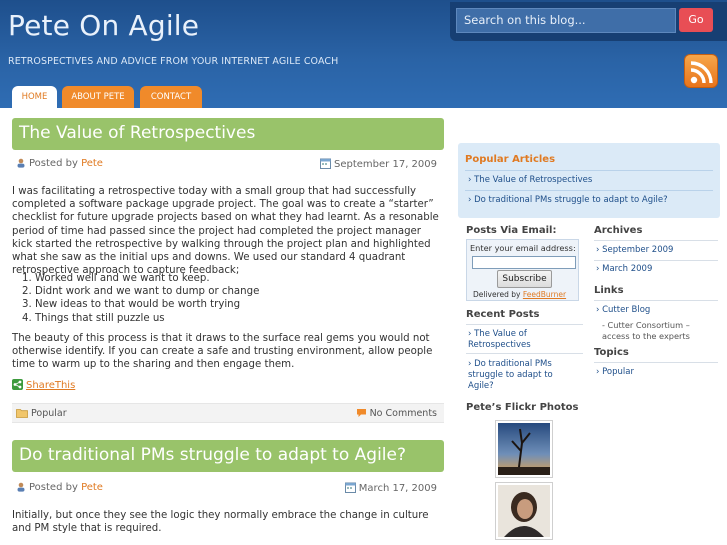 The image size is (727, 545). Describe the element at coordinates (524, 262) in the screenshot. I see `email-input` at that location.